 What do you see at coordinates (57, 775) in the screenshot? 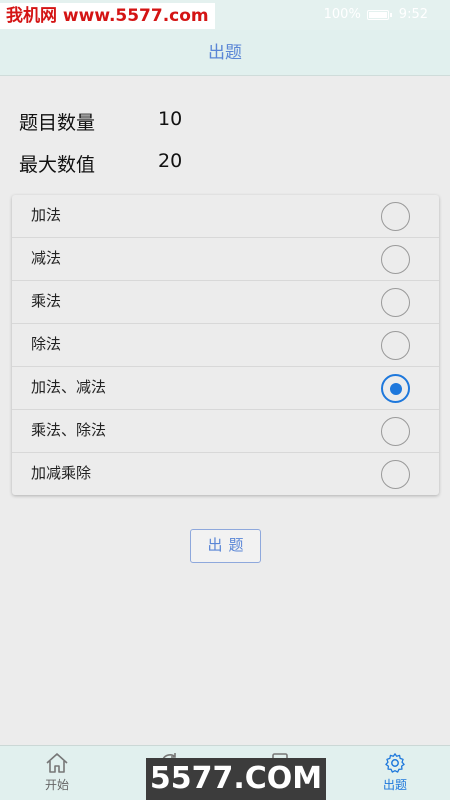
I see `tab-start: 开始` at bounding box center [57, 775].